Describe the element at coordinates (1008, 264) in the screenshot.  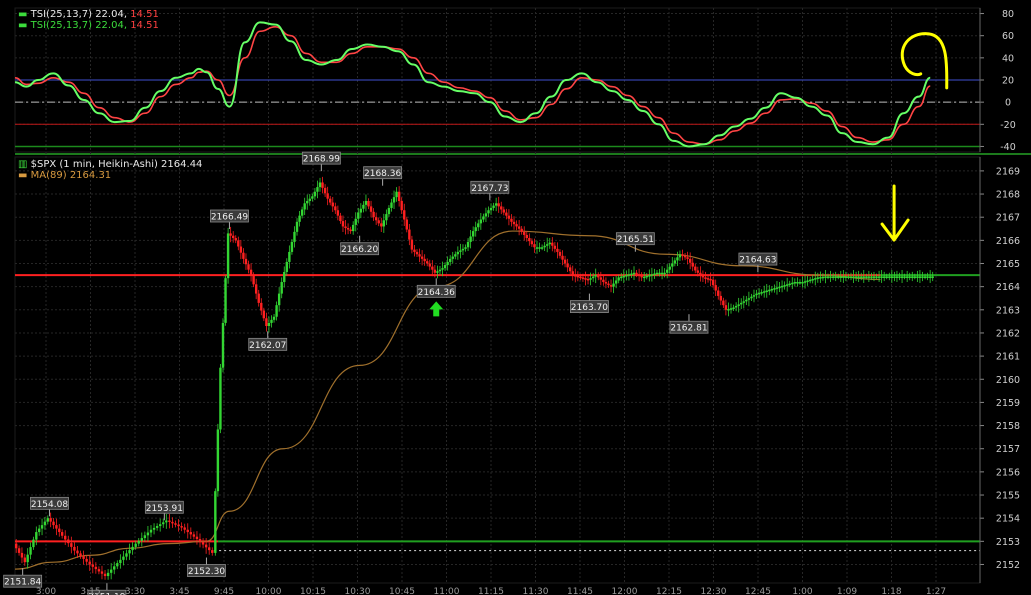
I see `price-tick-label: 2165` at that location.